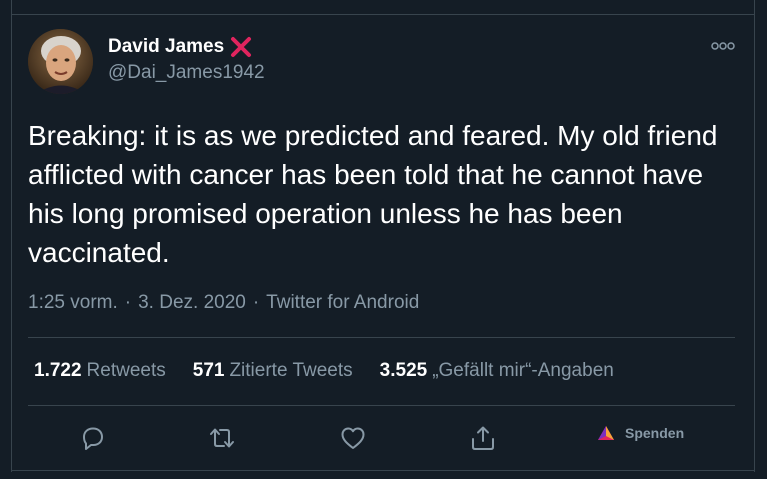 The width and height of the screenshot is (767, 479). Describe the element at coordinates (655, 433) in the screenshot. I see `donate-label: Spenden` at that location.